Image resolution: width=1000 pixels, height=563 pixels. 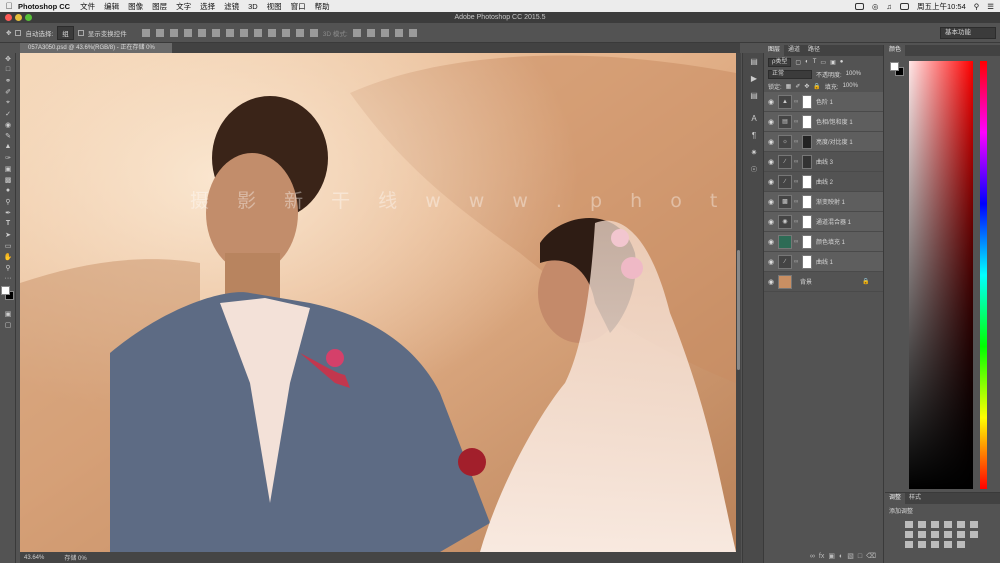 What do you see at coordinates (299, 32) in the screenshot?
I see `distribute-right-icon` at bounding box center [299, 32].